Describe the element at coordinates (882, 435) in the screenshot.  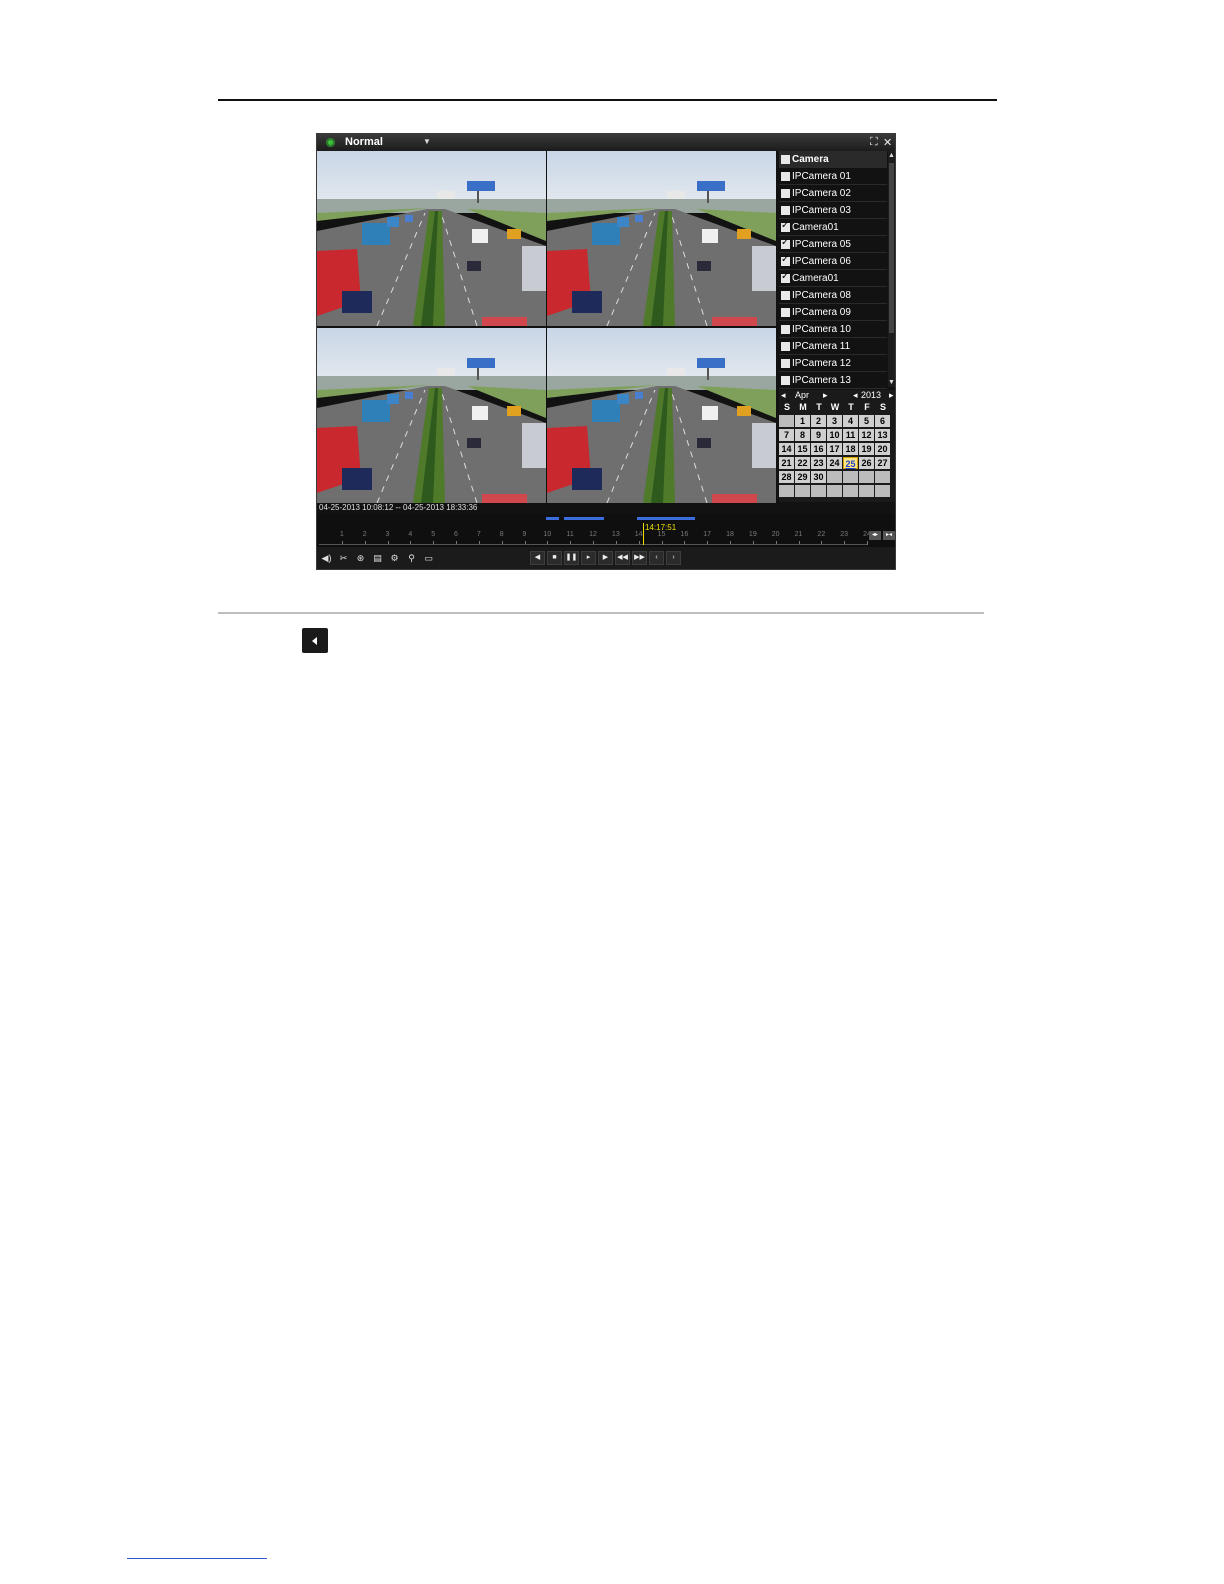
I see `calendar-day: 13` at that location.